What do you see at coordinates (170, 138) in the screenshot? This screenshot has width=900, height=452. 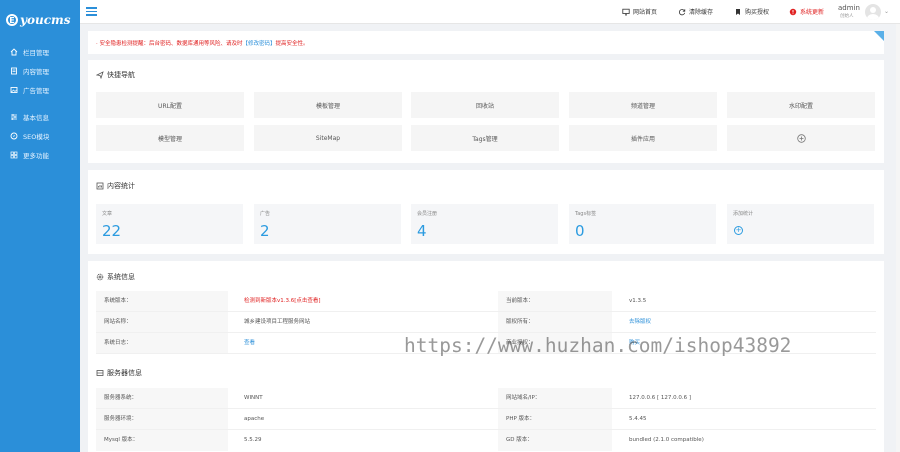 I see `quick-model-manage: 模型管理` at bounding box center [170, 138].